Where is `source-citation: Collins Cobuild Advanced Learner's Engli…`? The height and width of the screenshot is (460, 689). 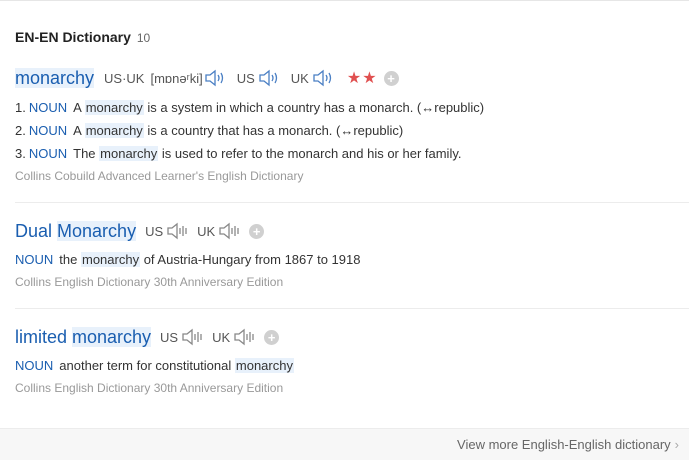
source-citation: Collins Cobuild Advanced Learner's Engli… is located at coordinates (159, 176).